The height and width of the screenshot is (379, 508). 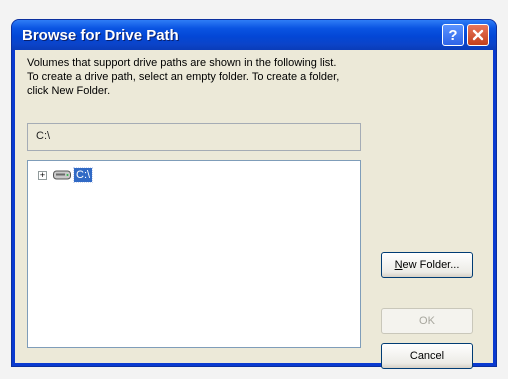 I want to click on tree-item-c-drive: + C:\, so click(x=66, y=175).